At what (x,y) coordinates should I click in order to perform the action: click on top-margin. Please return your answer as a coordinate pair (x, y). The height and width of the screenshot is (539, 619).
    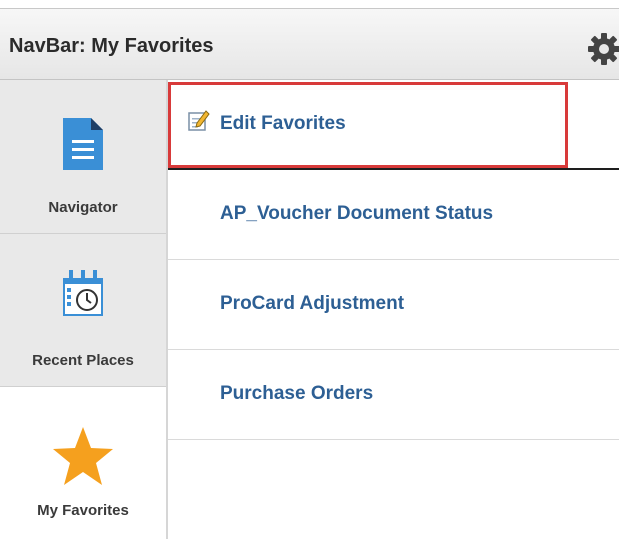
    Looking at the image, I should click on (309, 4).